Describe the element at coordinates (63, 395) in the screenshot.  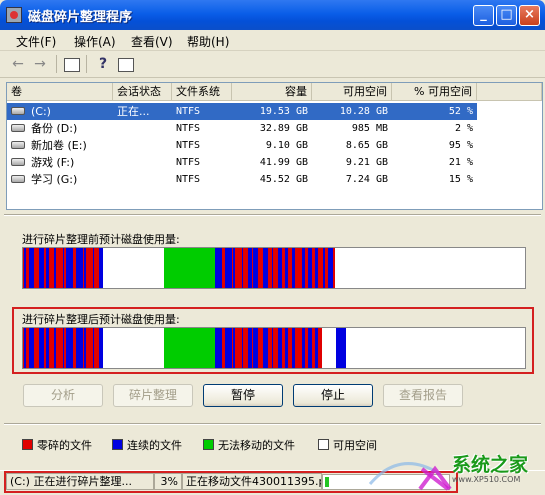
I see `analyze-button: 分析` at that location.